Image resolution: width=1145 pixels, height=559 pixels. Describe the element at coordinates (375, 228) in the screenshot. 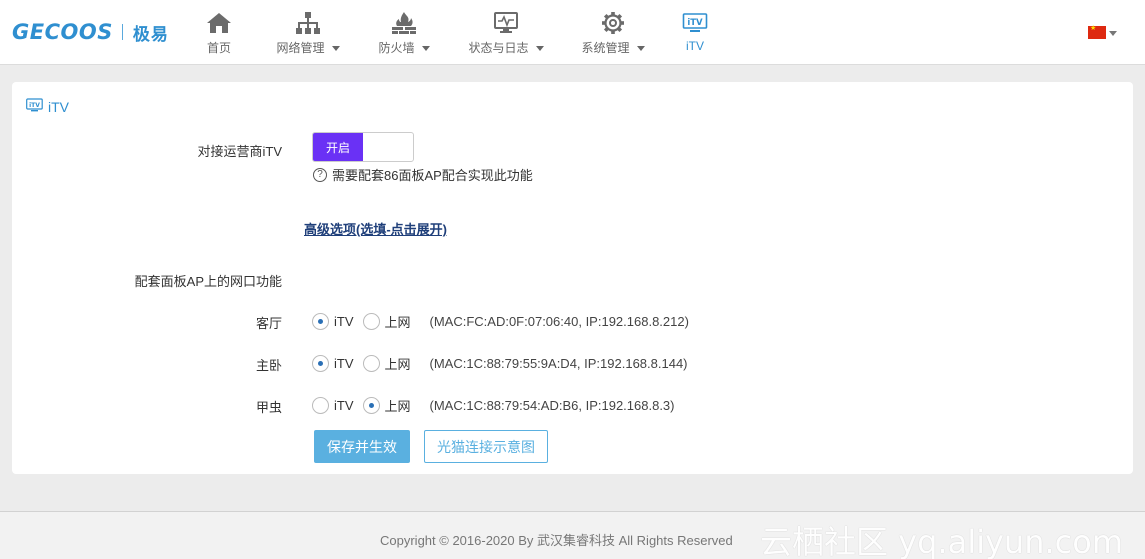

I see `advanced-options-link: 高级选项(选填-点击展开)` at that location.